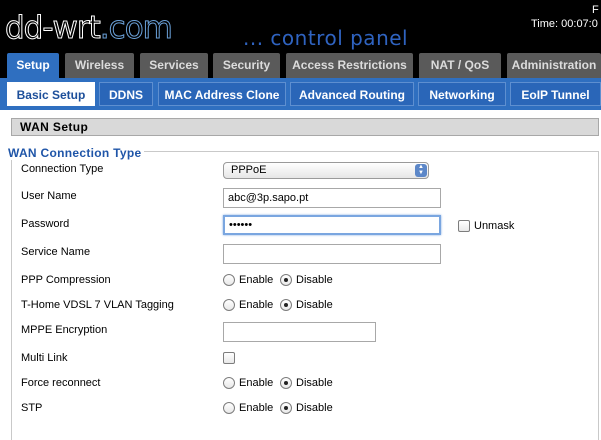 The image size is (601, 440). What do you see at coordinates (229, 358) in the screenshot?
I see `multi-link-checkbox` at bounding box center [229, 358].